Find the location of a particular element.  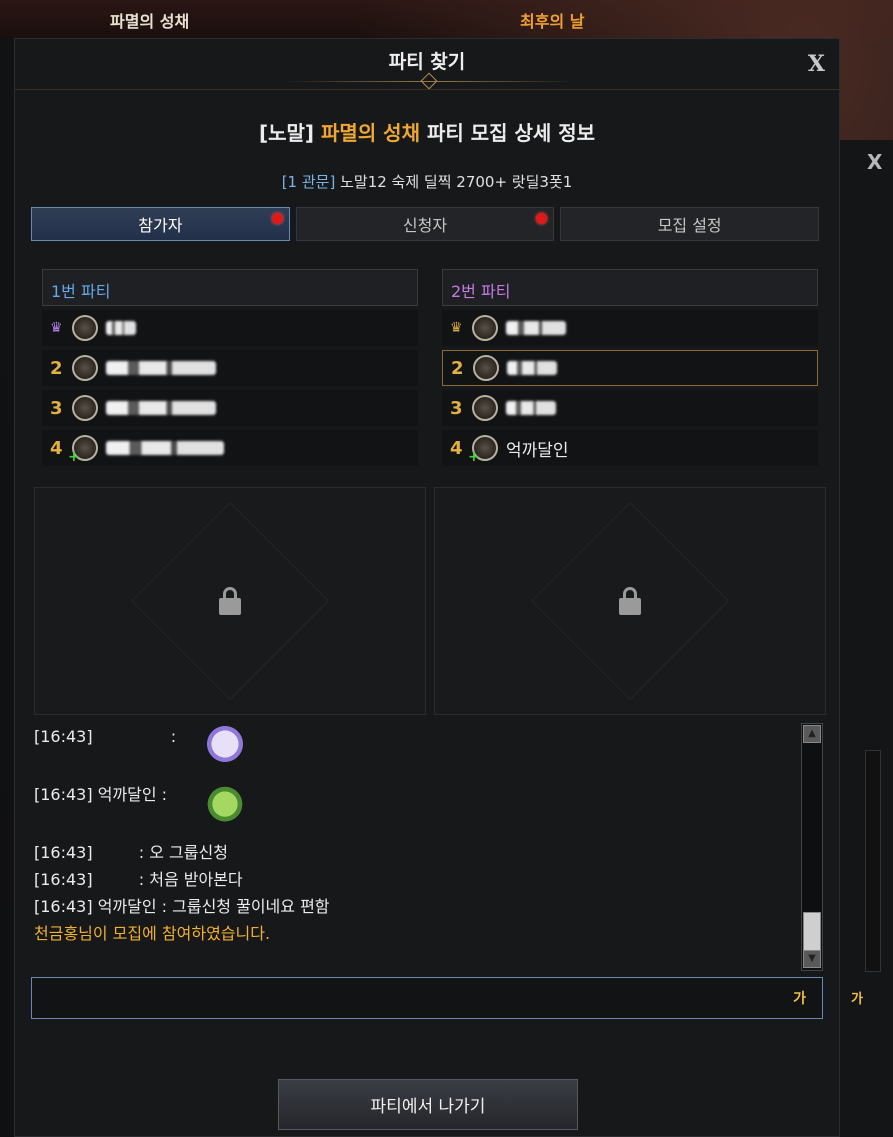

chat-text: : 처음 받아본다 is located at coordinates (188, 879).